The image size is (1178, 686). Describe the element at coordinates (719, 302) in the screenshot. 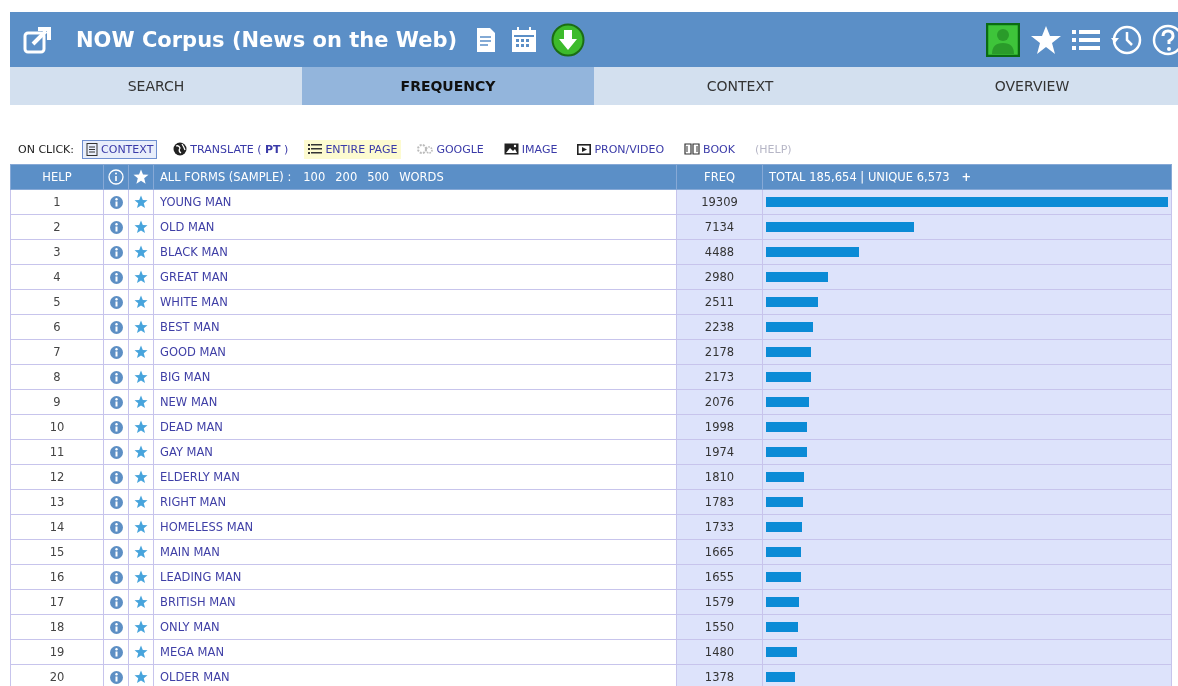

I see `frequency-cell: 2511` at that location.